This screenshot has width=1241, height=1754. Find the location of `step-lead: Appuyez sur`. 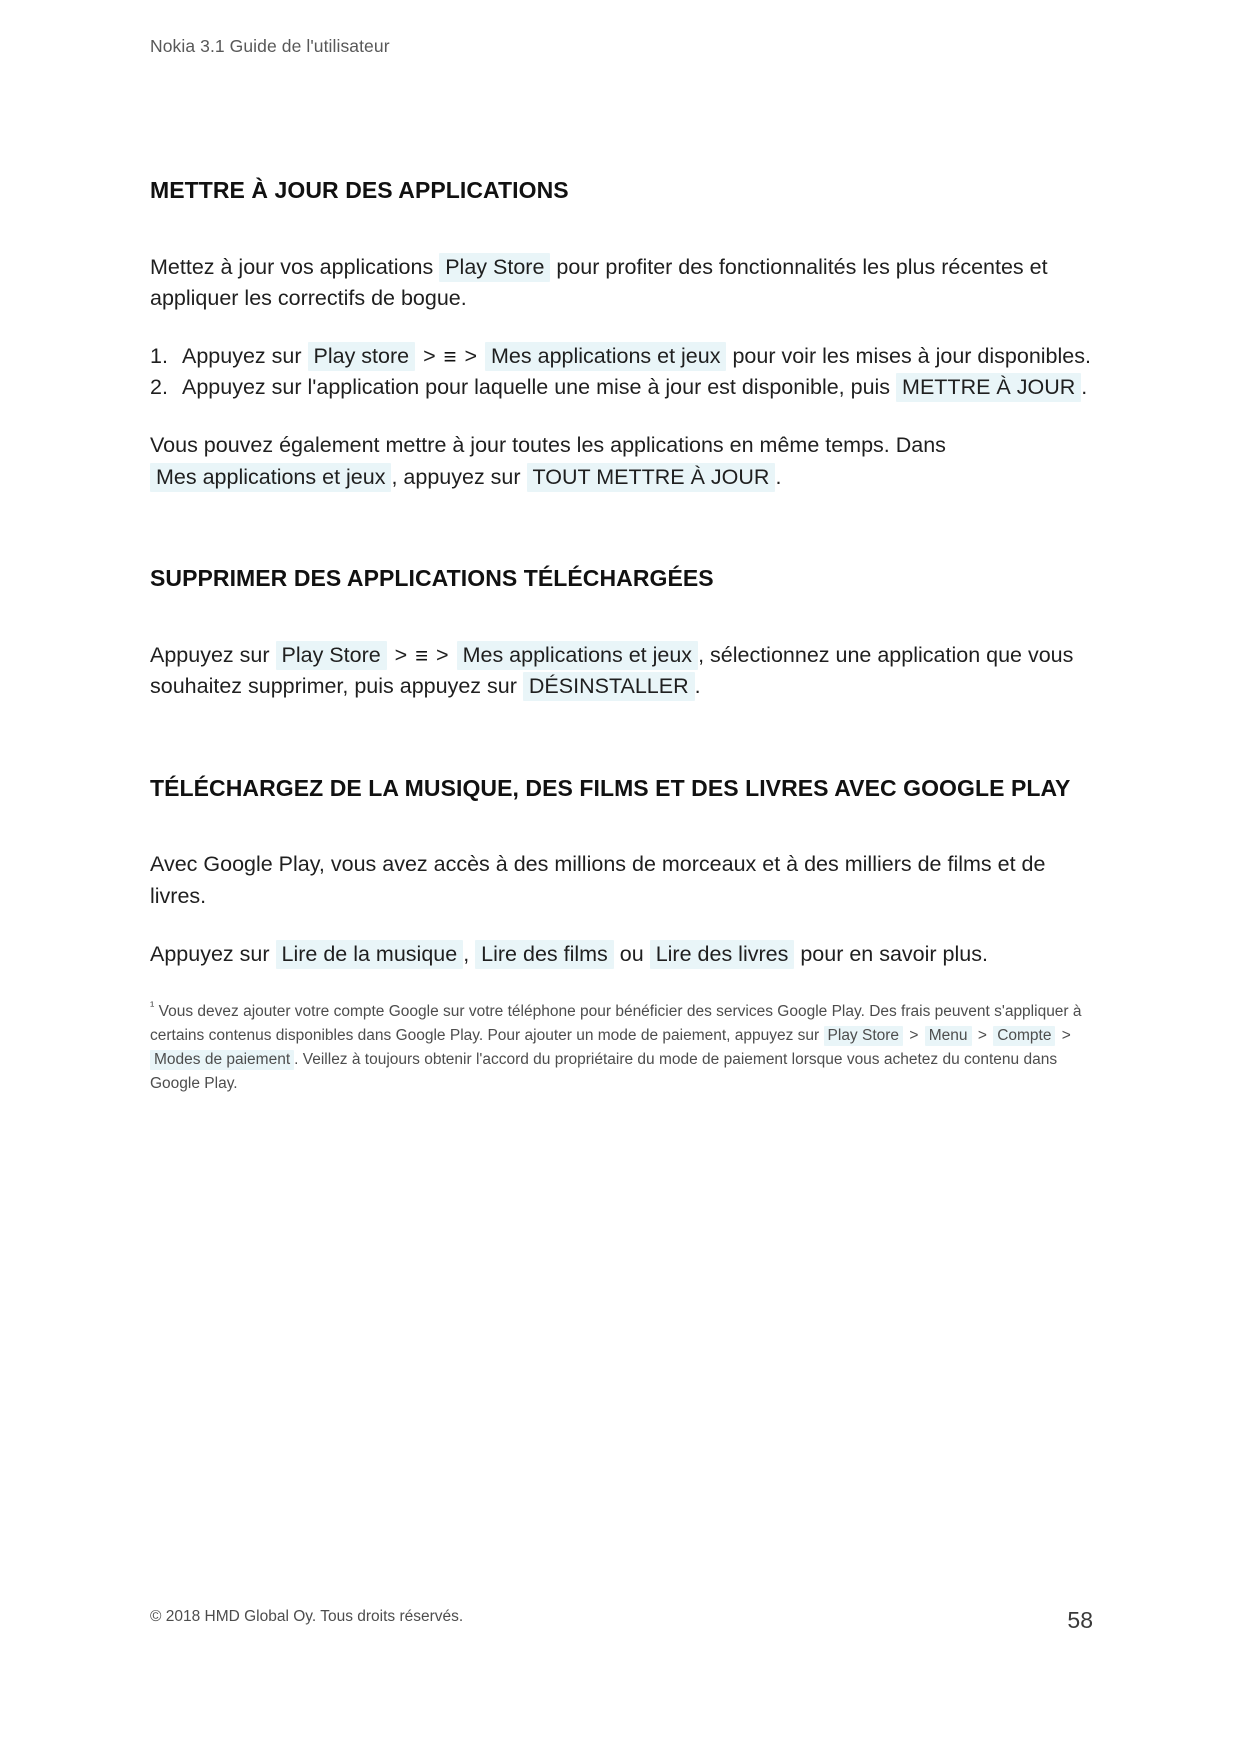

step-lead: Appuyez sur is located at coordinates (242, 355).